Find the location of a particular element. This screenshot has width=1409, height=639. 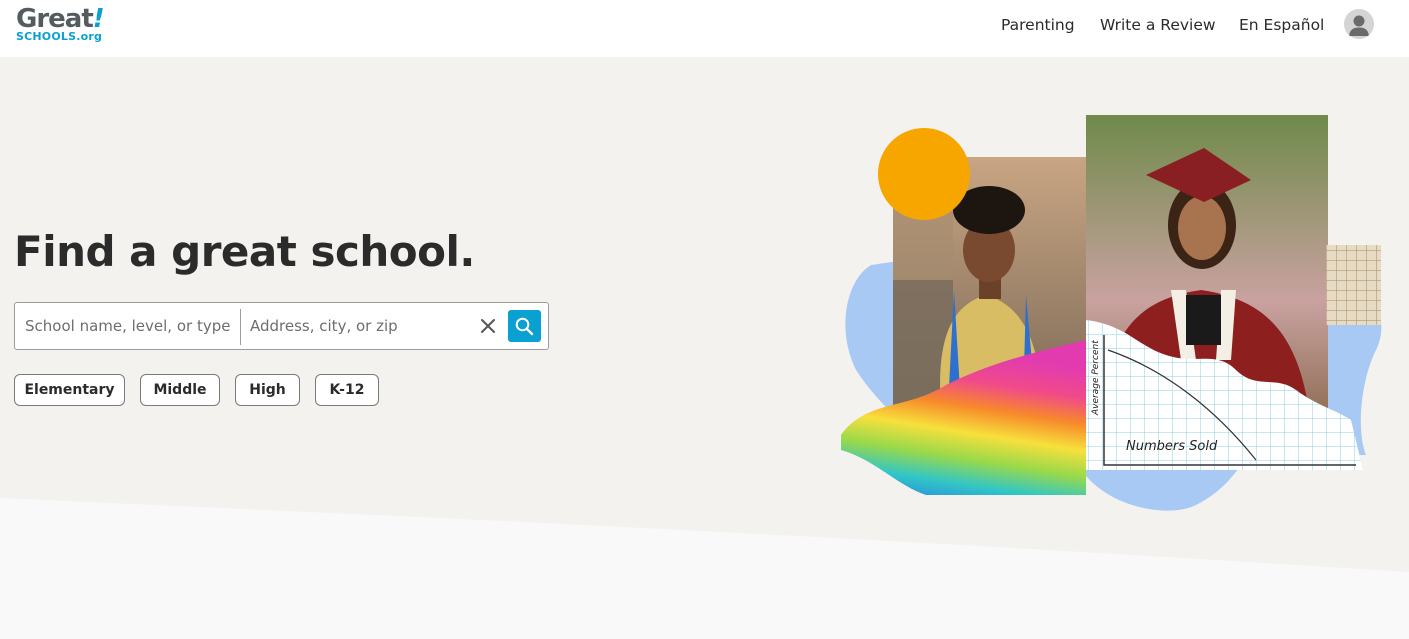

clear-search-button is located at coordinates (488, 326).